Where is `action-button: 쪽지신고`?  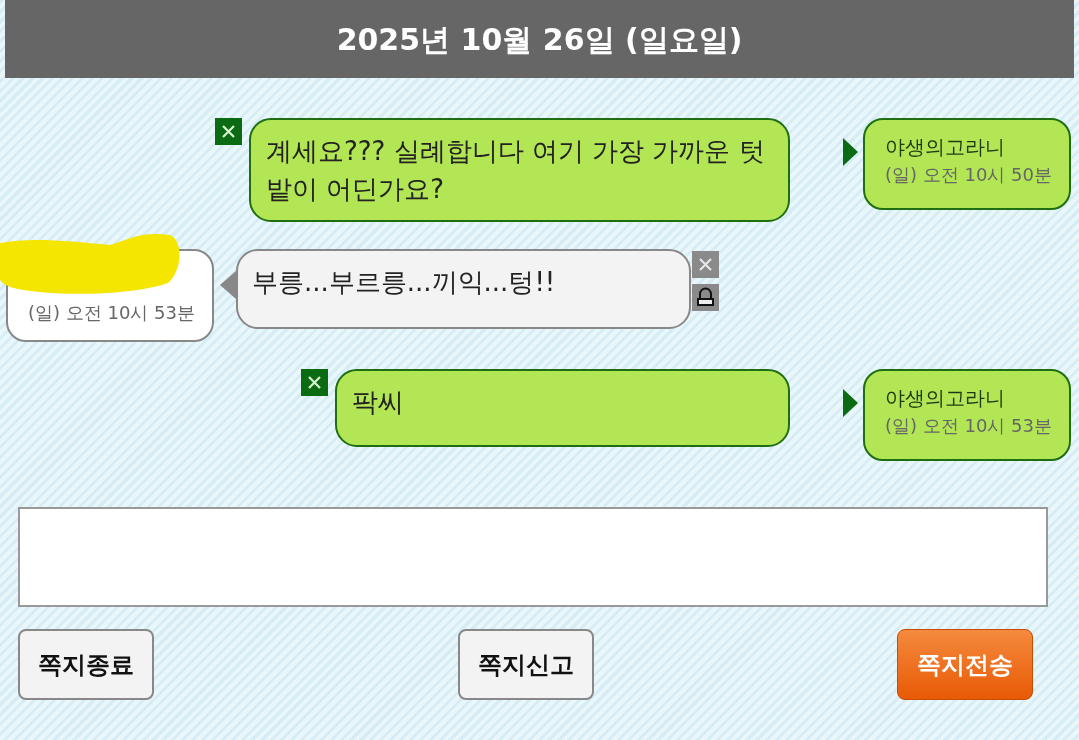
action-button: 쪽지신고 is located at coordinates (525, 664).